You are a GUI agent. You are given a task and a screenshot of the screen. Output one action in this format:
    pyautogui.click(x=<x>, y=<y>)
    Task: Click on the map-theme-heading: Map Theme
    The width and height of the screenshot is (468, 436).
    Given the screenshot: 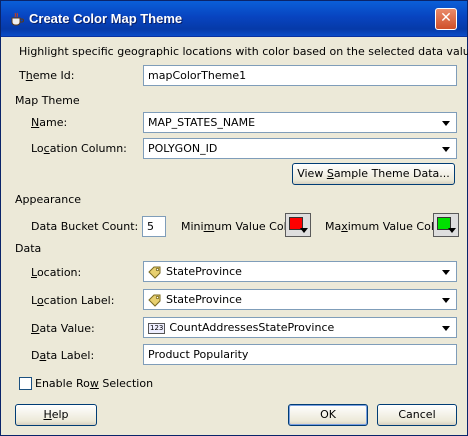 What is the action you would take?
    pyautogui.click(x=47, y=100)
    